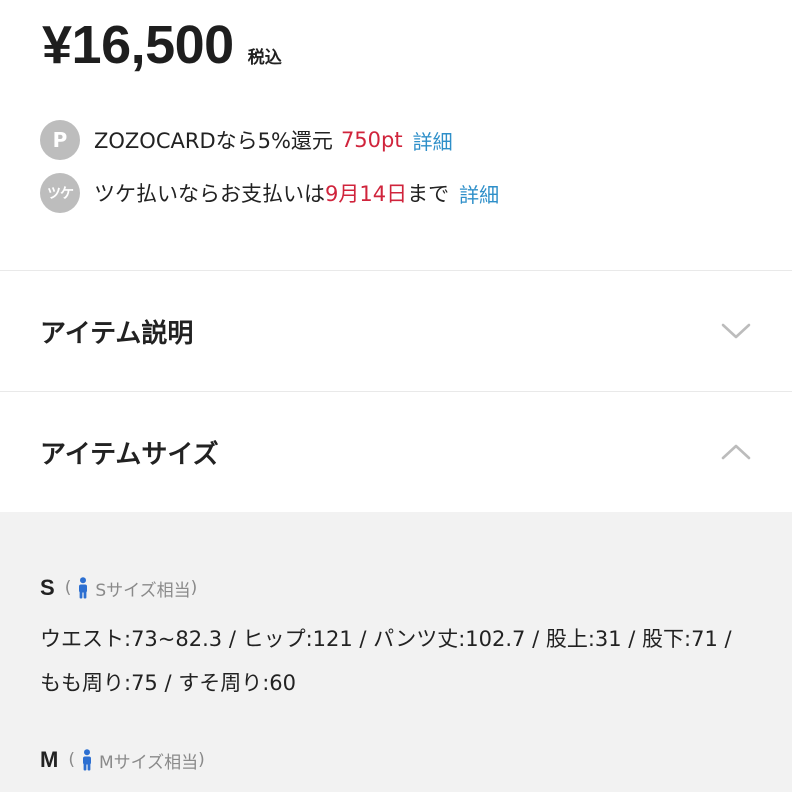  Describe the element at coordinates (60, 140) in the screenshot. I see `point-badge-icon: P` at that location.